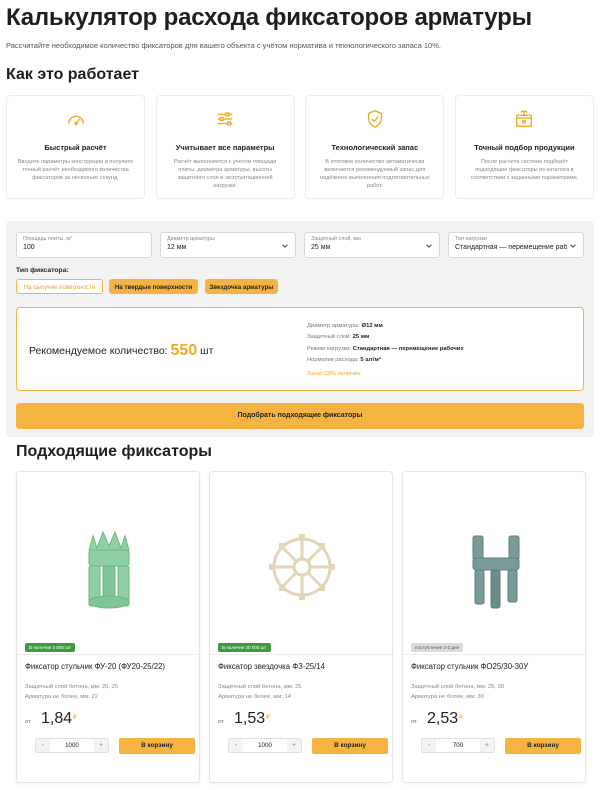 This screenshot has width=600, height=790. Describe the element at coordinates (98, 351) in the screenshot. I see `recommended-label: Рекомендуемое количество:` at that location.